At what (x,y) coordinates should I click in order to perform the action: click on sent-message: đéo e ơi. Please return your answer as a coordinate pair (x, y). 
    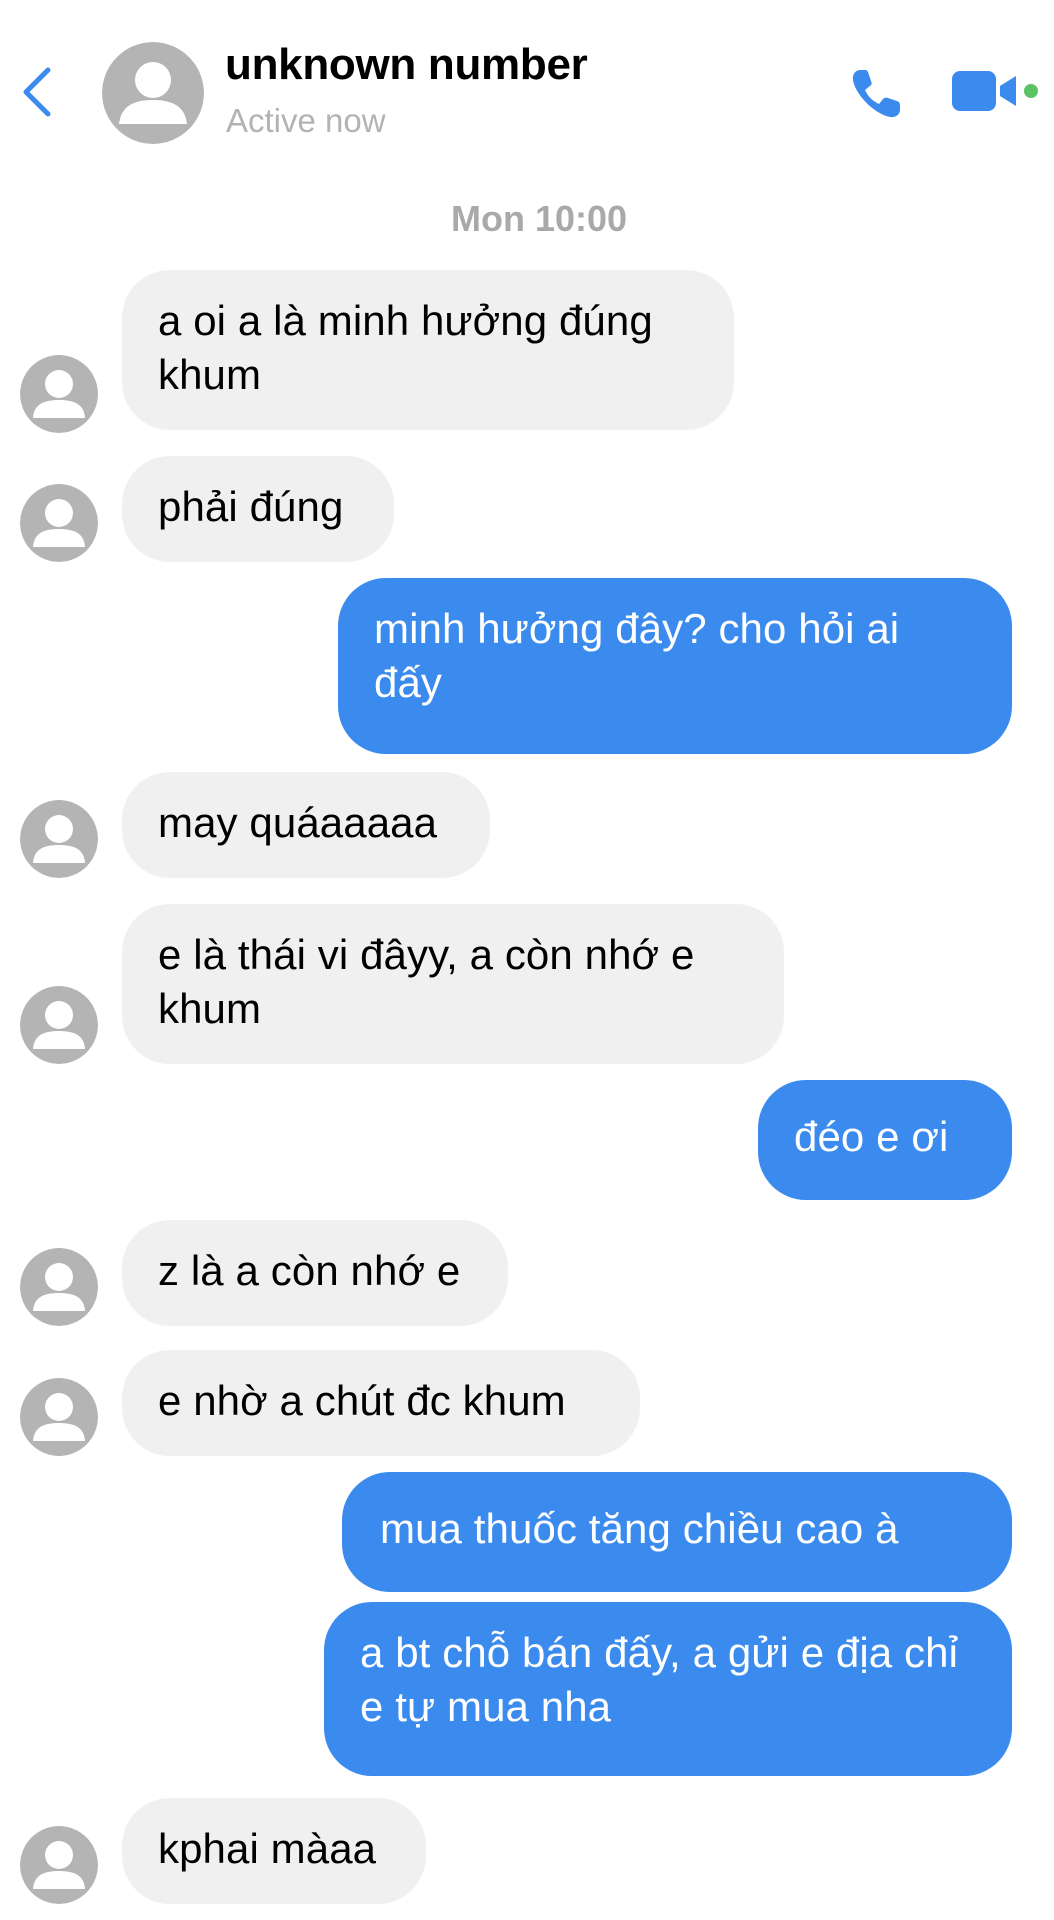
    Looking at the image, I should click on (885, 1140).